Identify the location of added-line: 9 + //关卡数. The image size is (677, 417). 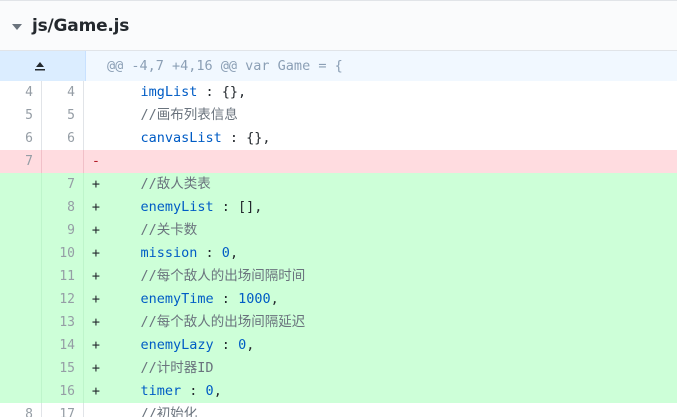
(338, 230).